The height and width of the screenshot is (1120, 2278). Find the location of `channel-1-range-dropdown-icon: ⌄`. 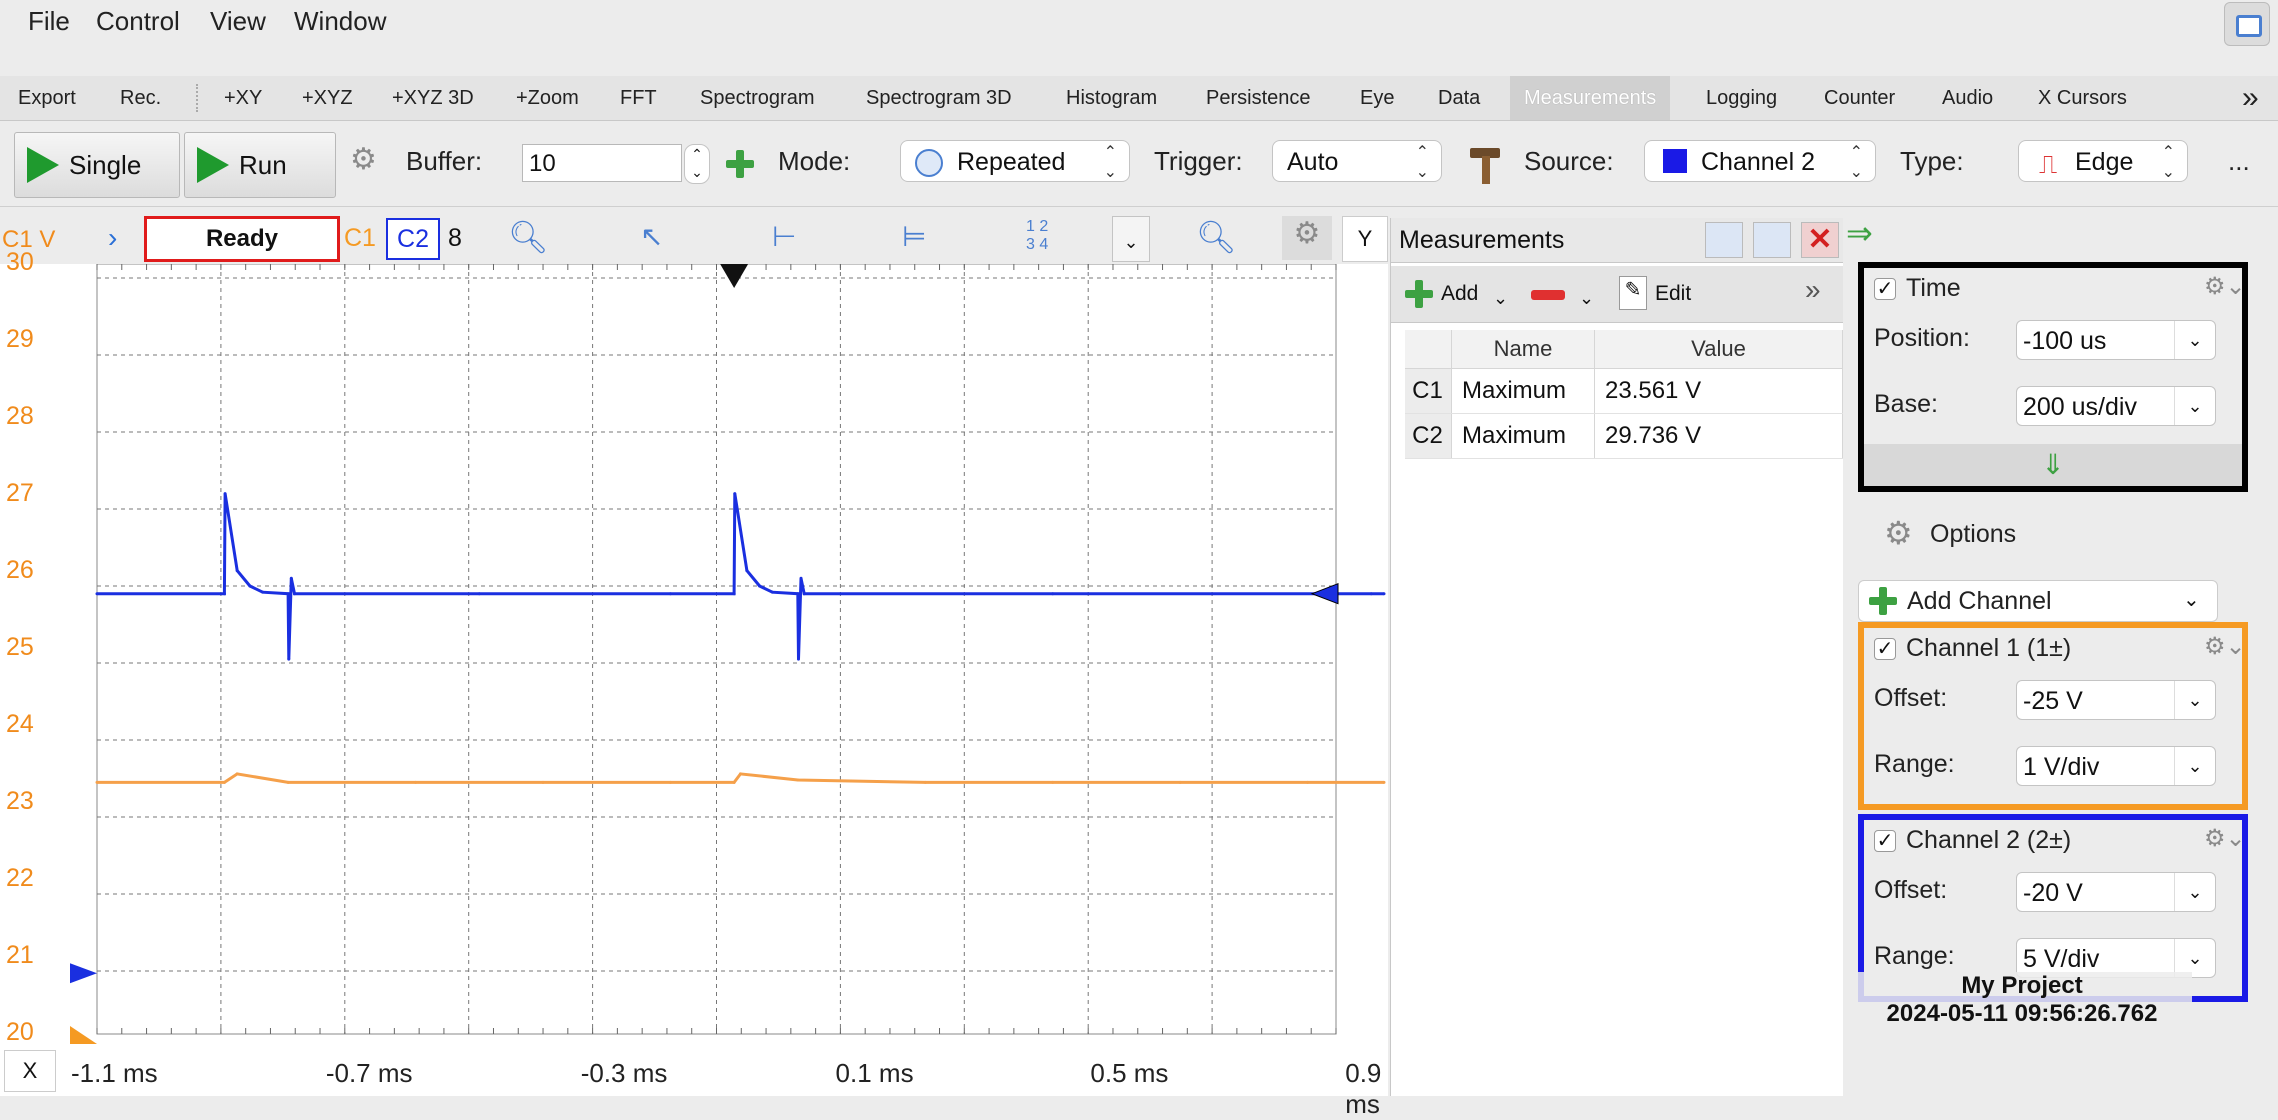

channel-1-range-dropdown-icon: ⌄ is located at coordinates (2194, 766).